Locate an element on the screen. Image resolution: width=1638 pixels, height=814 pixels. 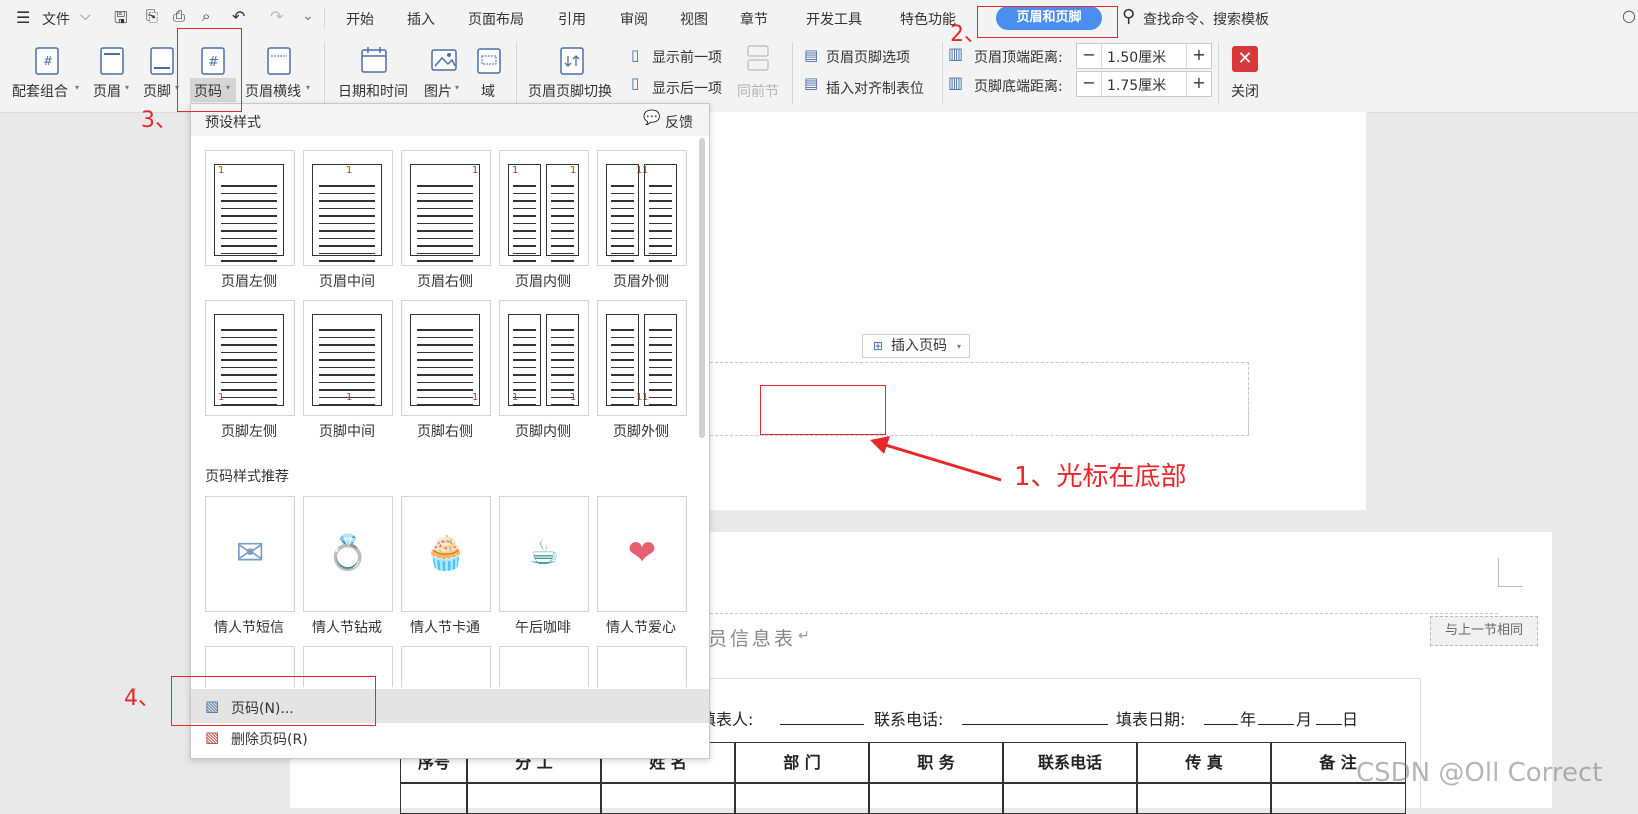
search-icon: ⚲ is located at coordinates (1128, 16).